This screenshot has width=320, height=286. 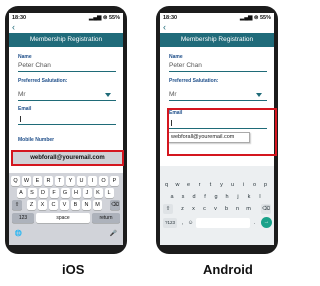 I want to click on android-key-k: k, so click(x=249, y=197).